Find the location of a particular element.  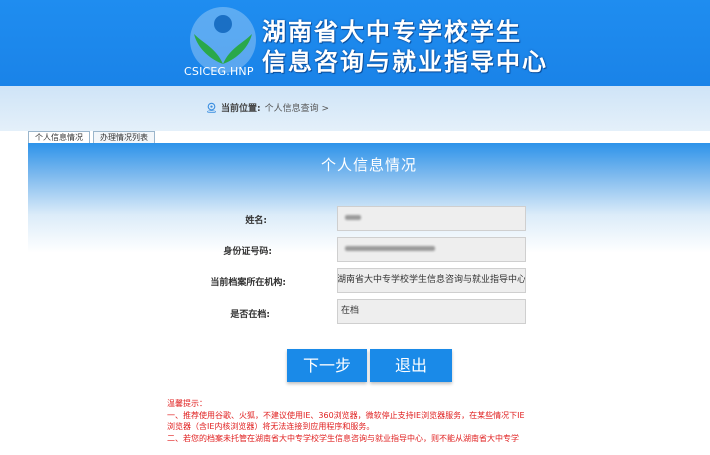

site-title-line2: 信息咨询与就业指导中心 is located at coordinates (405, 62).